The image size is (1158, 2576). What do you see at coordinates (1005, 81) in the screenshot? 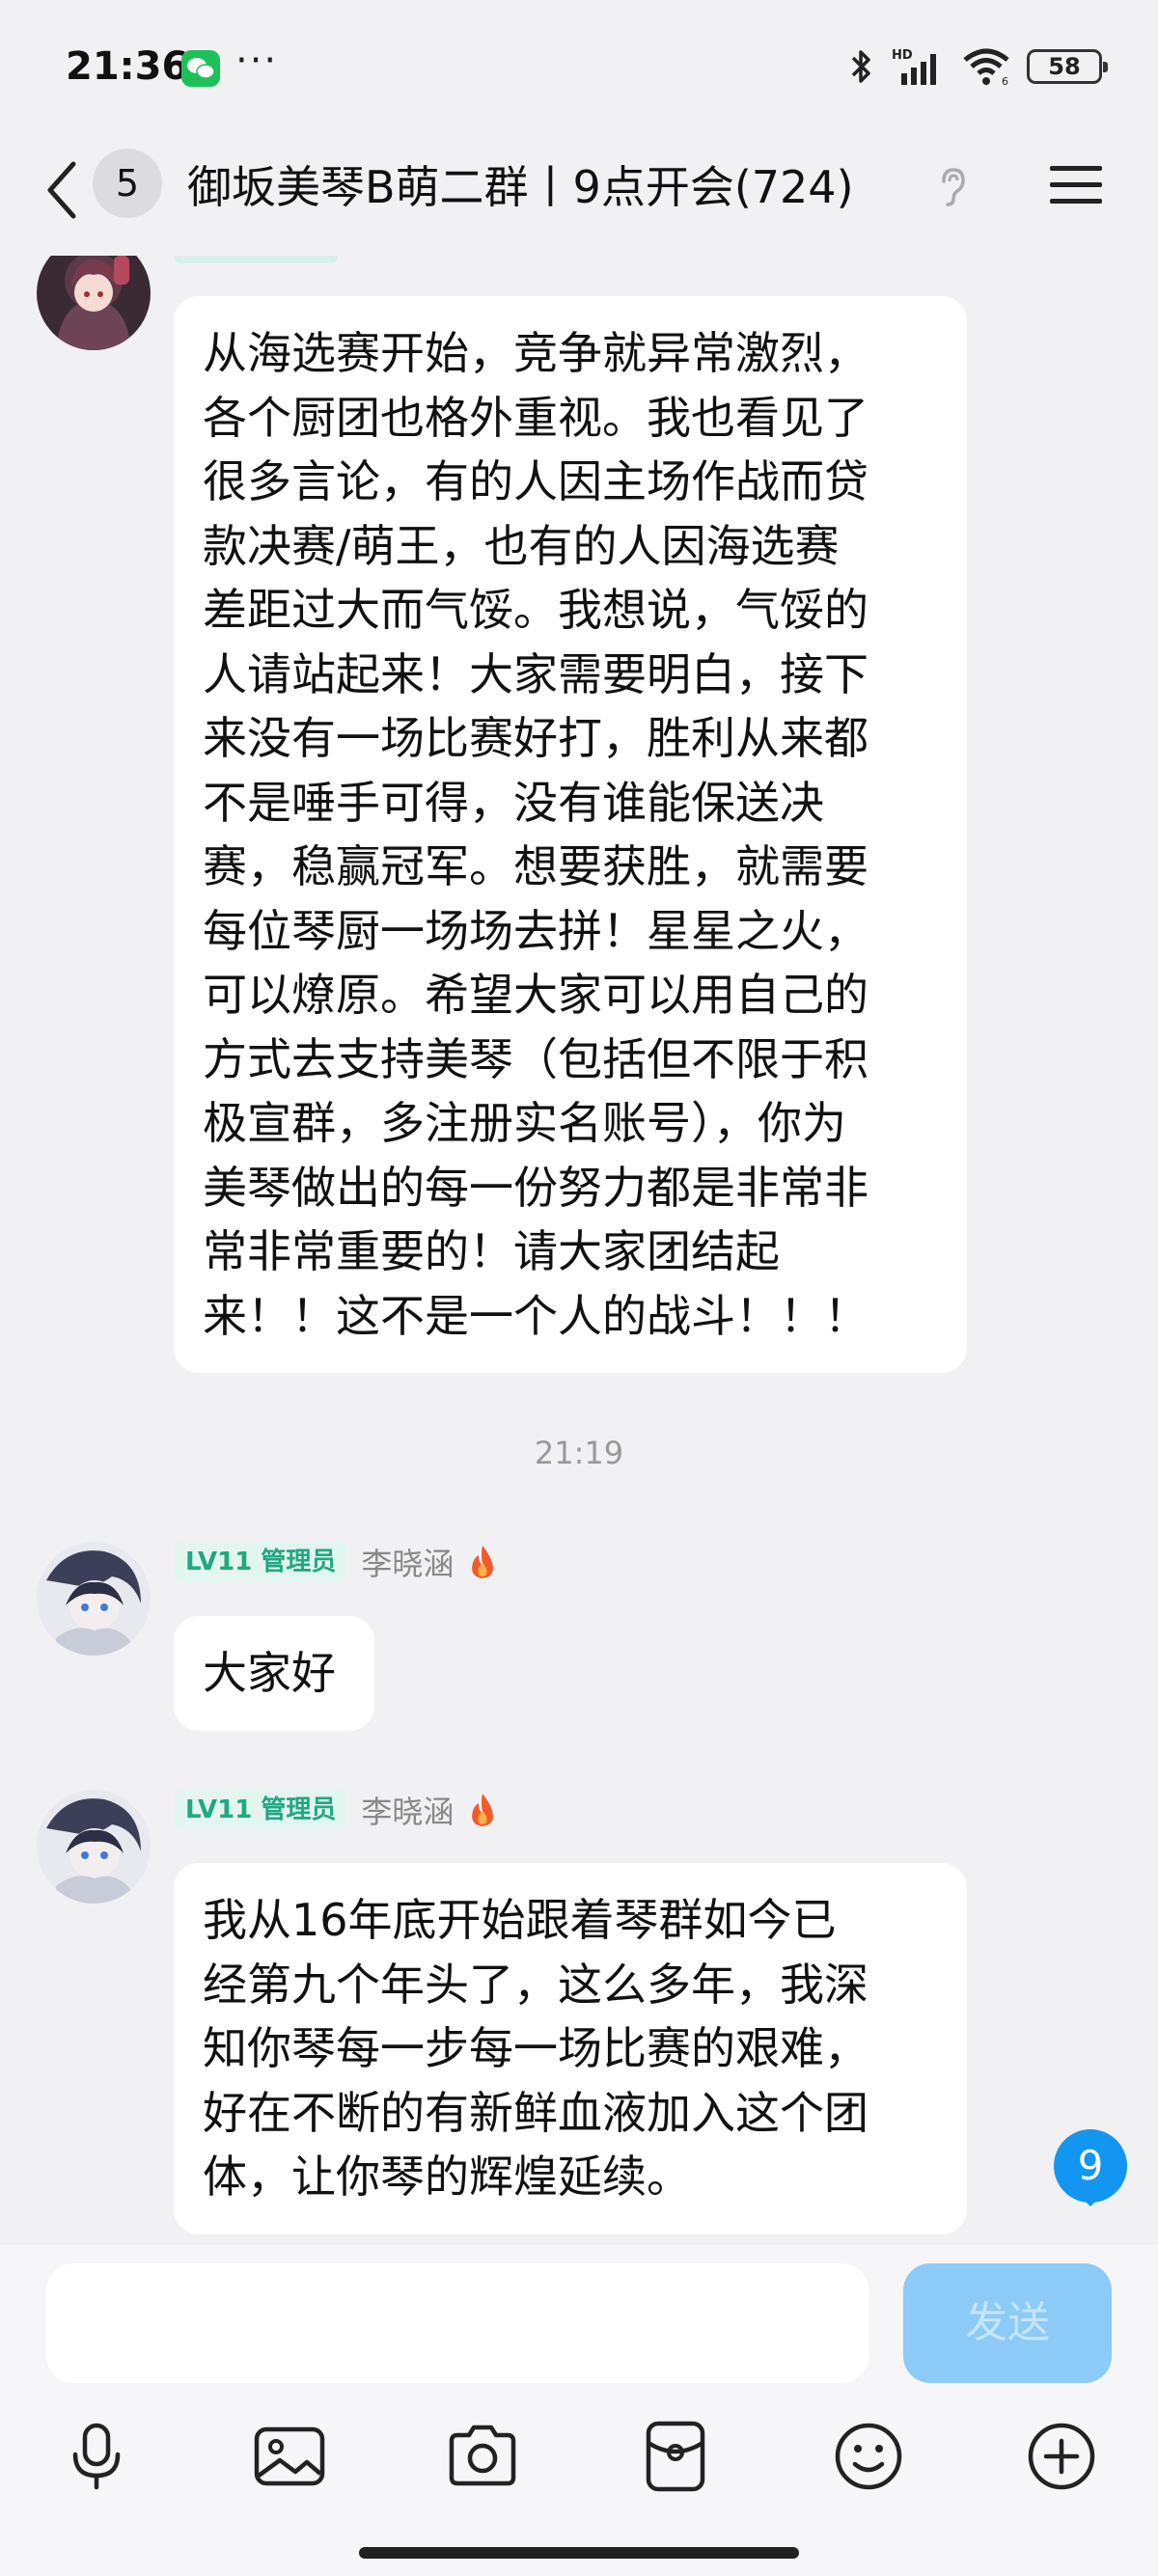
I see `svg-text: 6` at bounding box center [1005, 81].